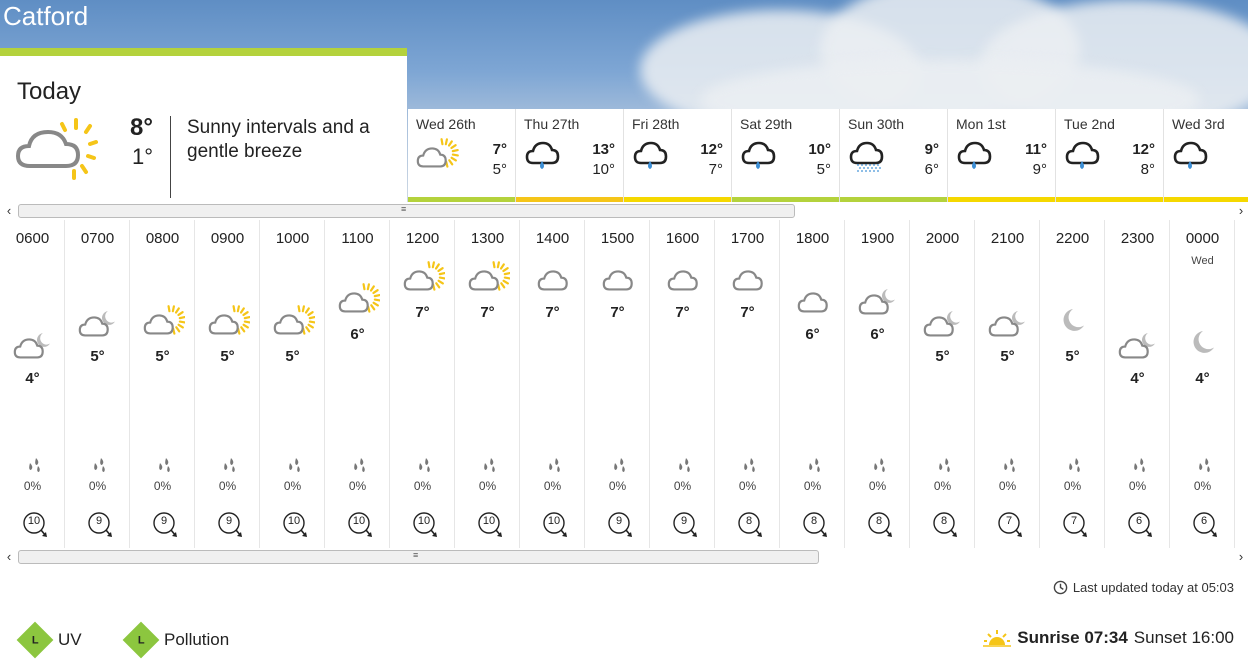 This screenshot has width=1248, height=666. What do you see at coordinates (552, 385) in the screenshot?
I see `hour-column: 1400 7° 0% 10` at bounding box center [552, 385].